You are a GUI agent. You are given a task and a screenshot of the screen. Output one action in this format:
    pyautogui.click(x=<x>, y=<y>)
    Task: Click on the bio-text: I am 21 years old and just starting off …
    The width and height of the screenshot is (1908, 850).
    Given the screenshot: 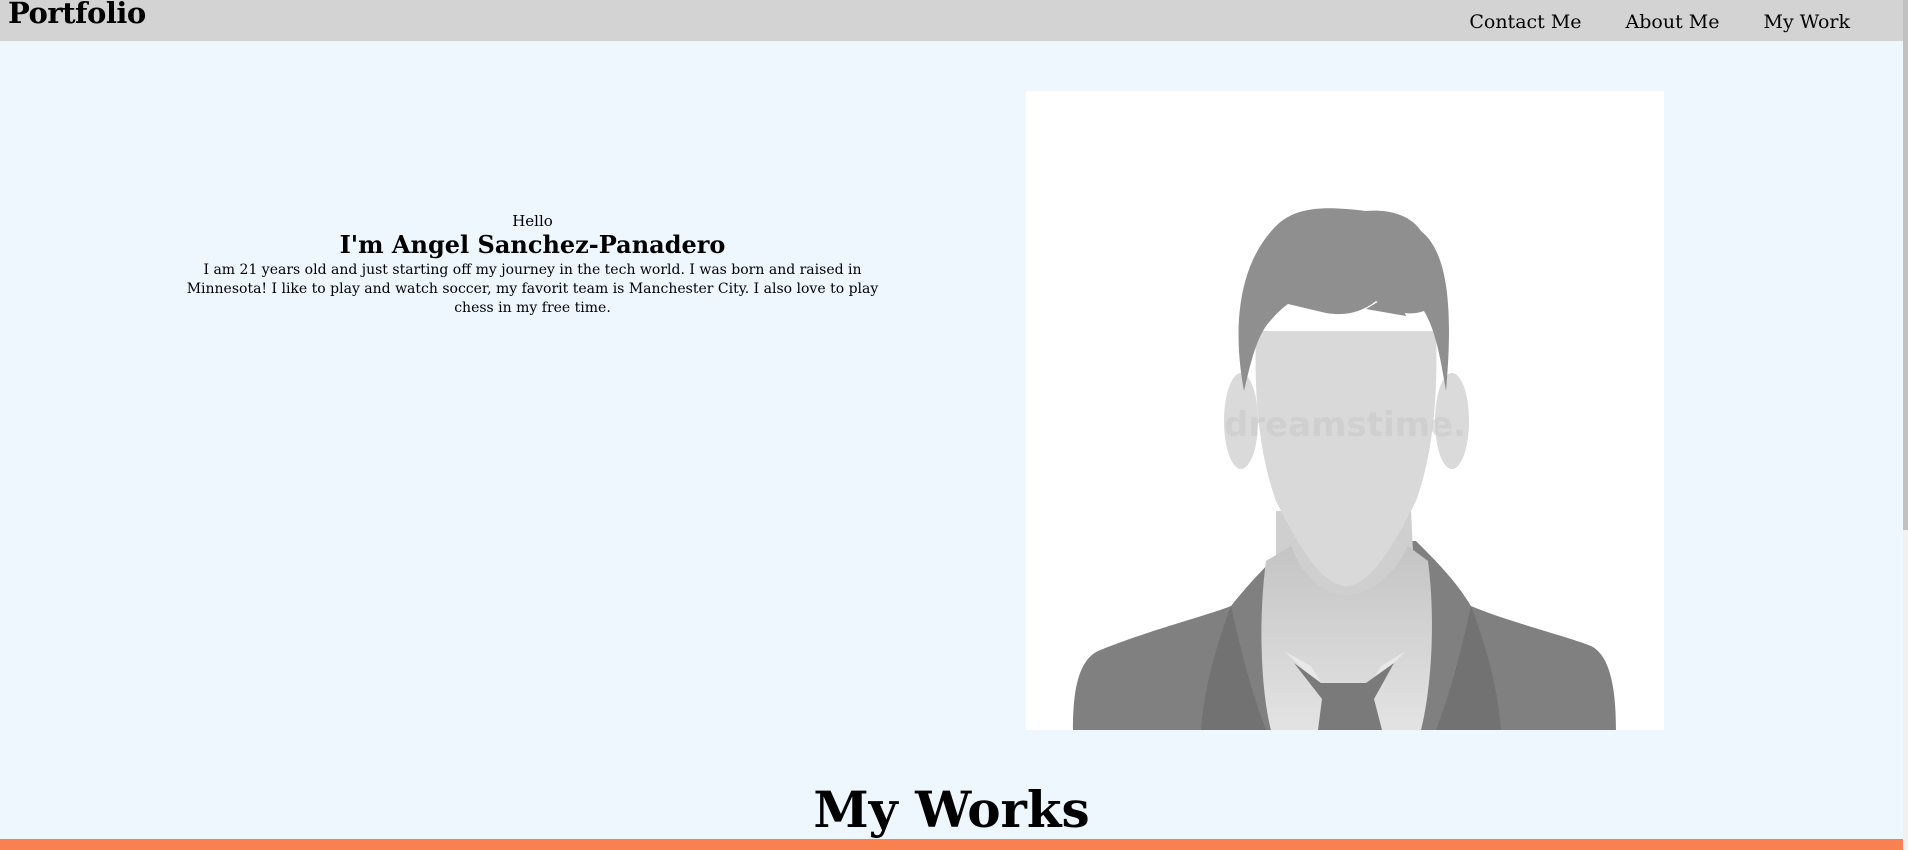 What is the action you would take?
    pyautogui.click(x=532, y=289)
    